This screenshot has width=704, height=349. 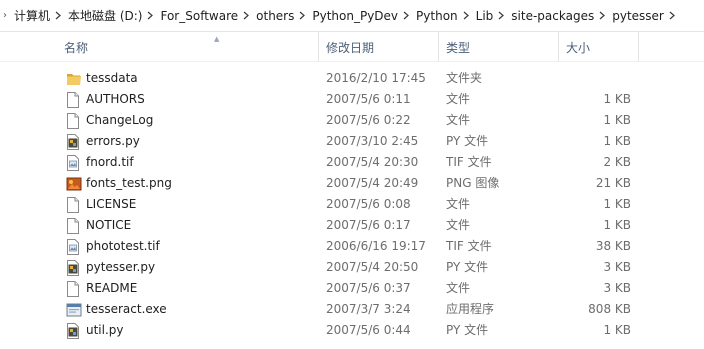 I want to click on file-size: 808 KB, so click(x=609, y=309).